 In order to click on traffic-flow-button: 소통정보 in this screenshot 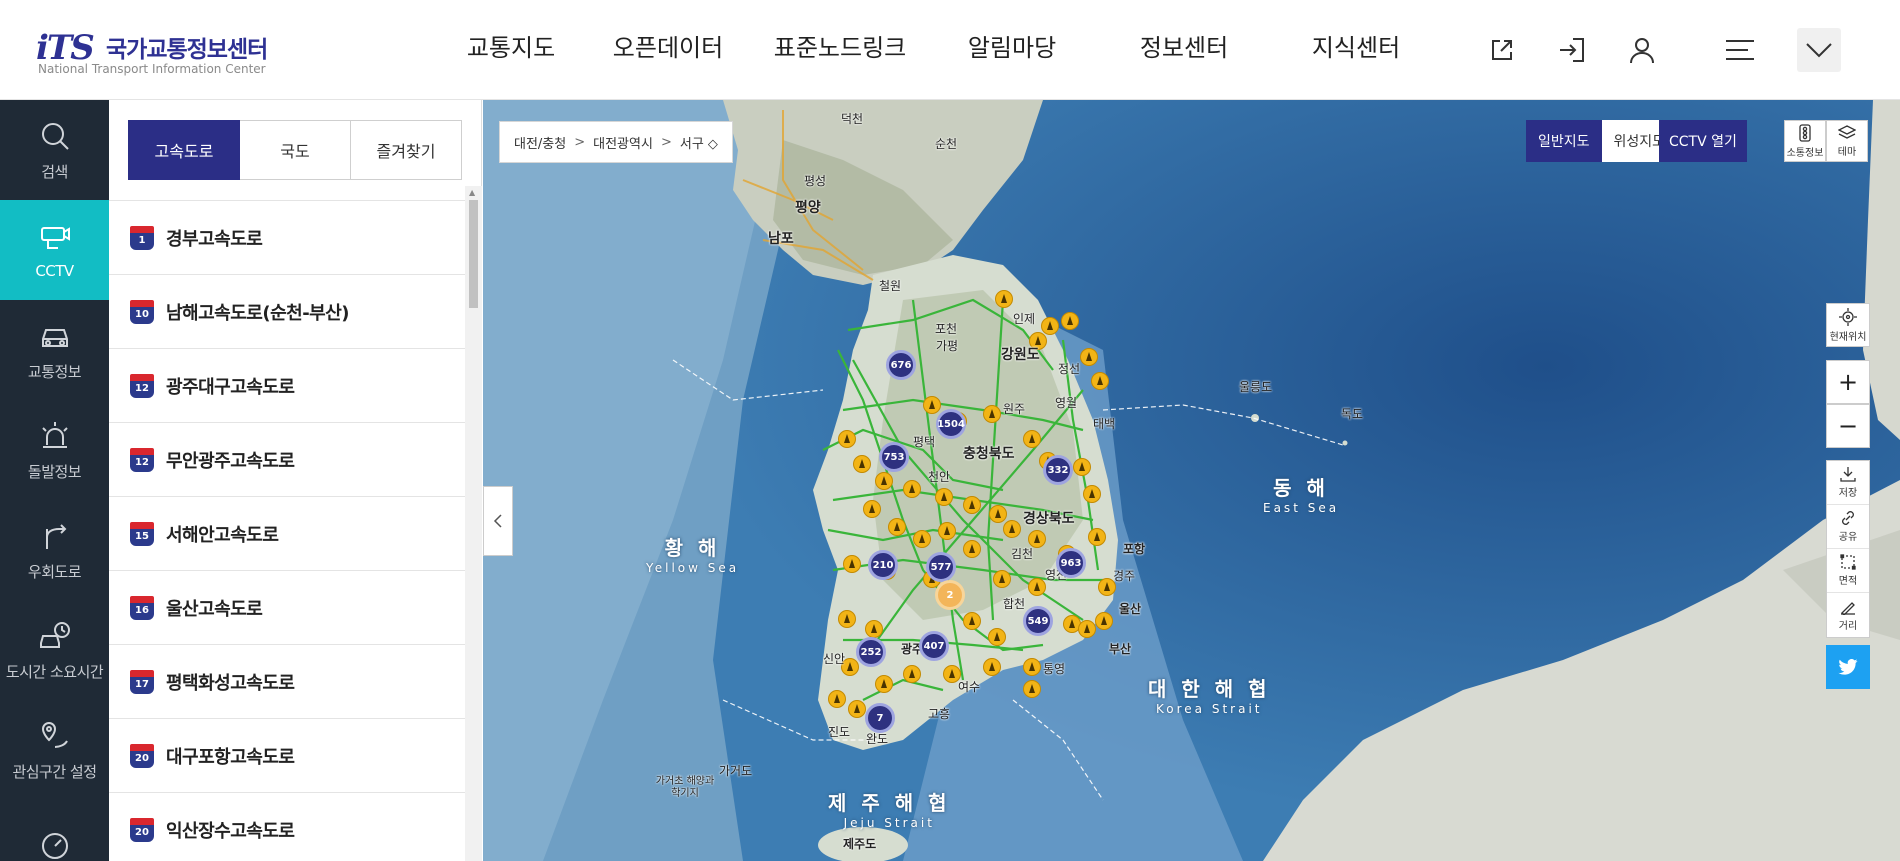, I will do `click(1805, 141)`.